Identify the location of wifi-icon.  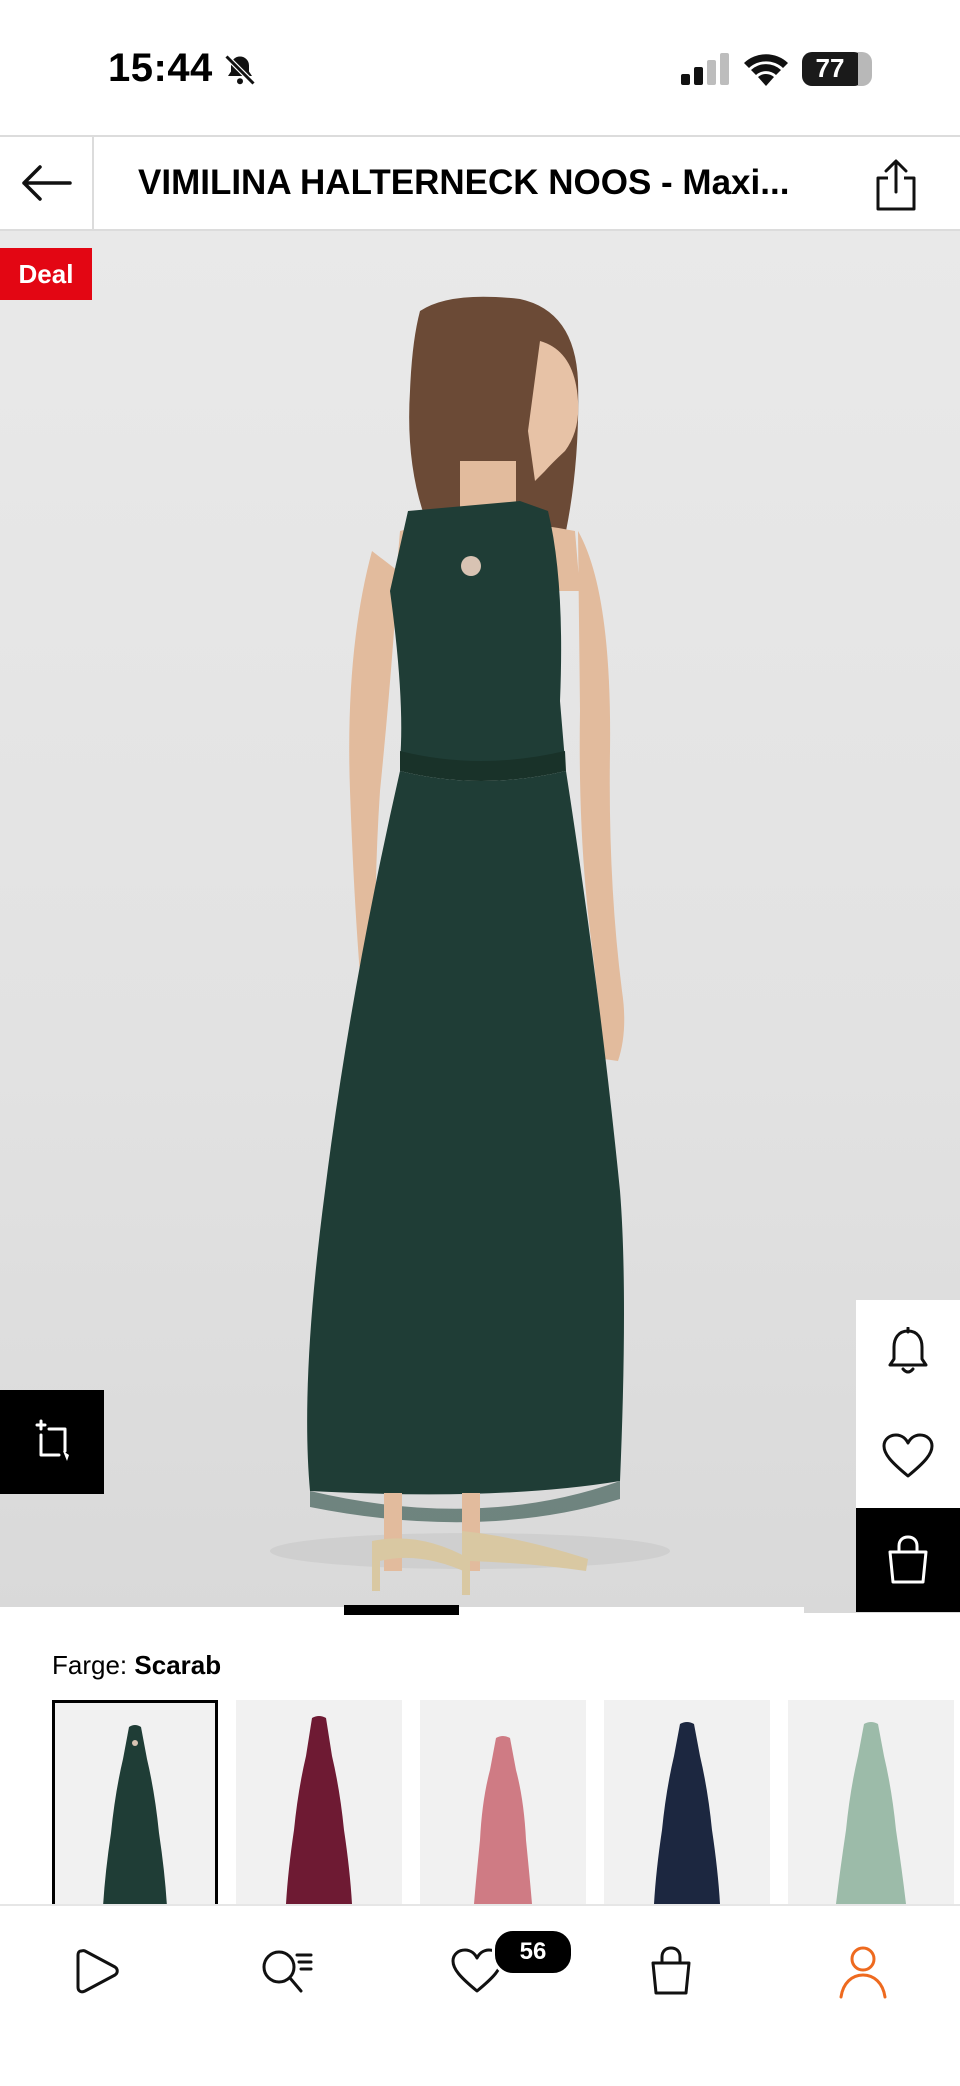
(766, 70).